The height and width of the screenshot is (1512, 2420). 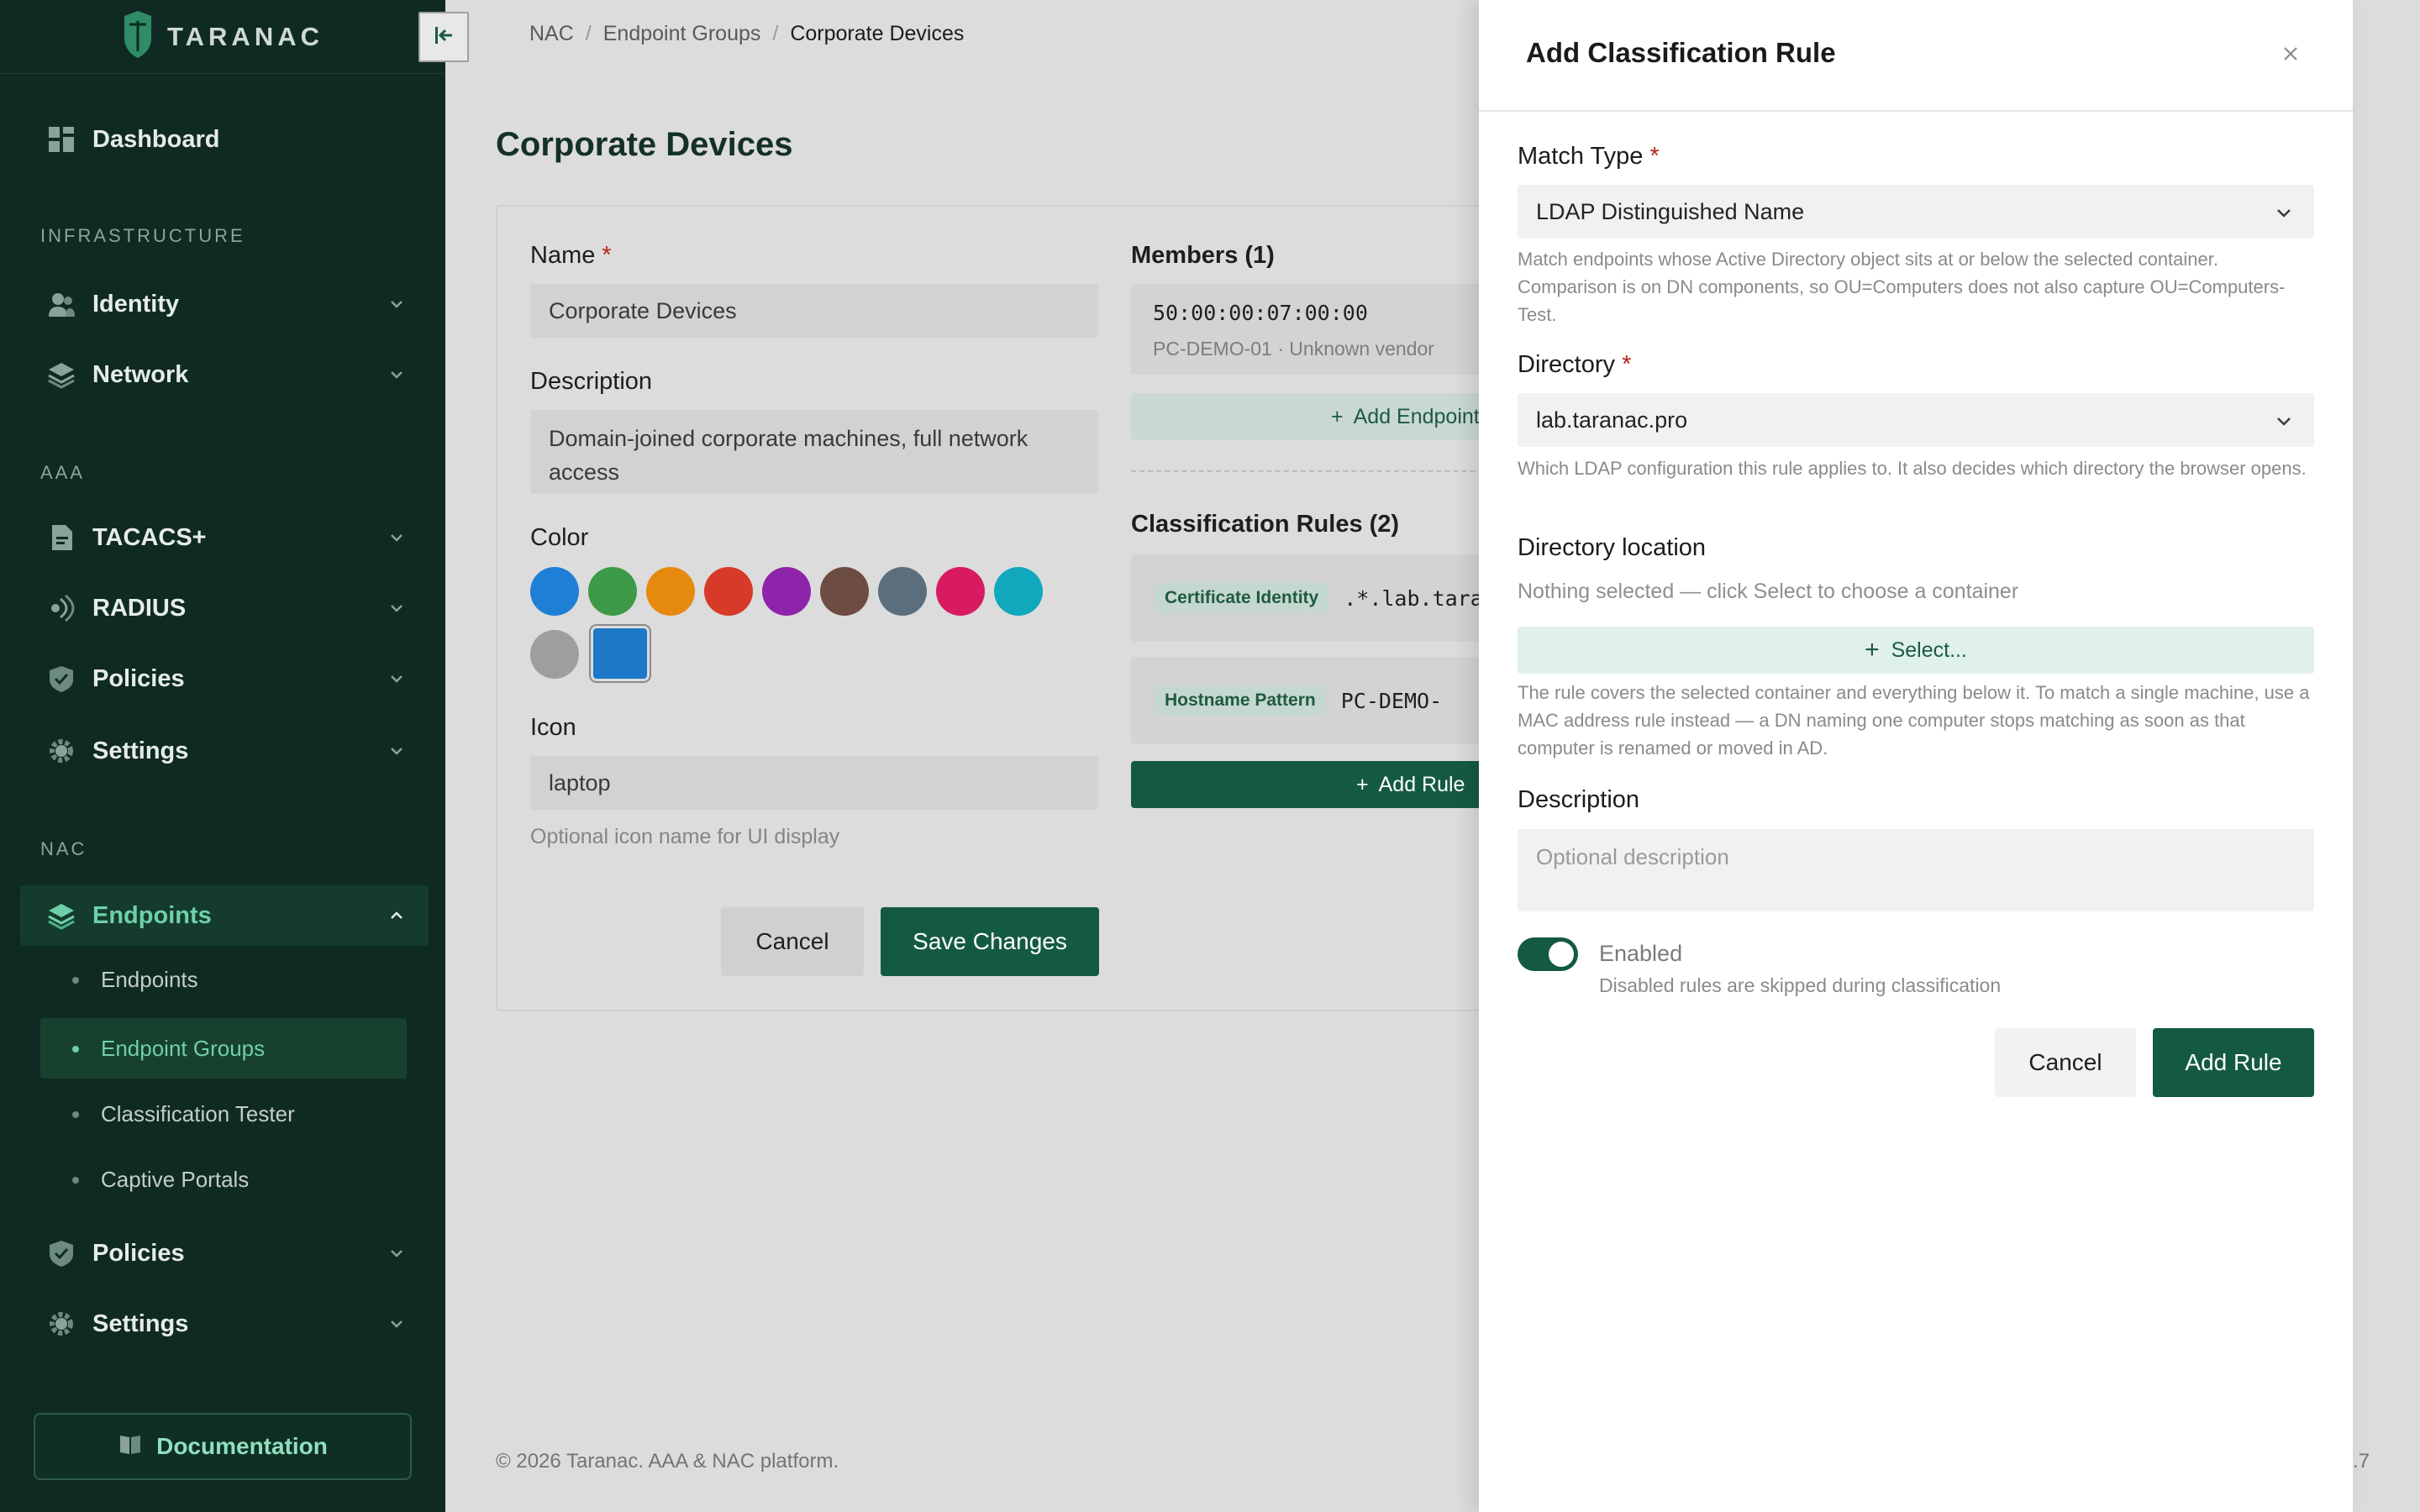 I want to click on panel-title: Add Classification Rule, so click(x=1681, y=52).